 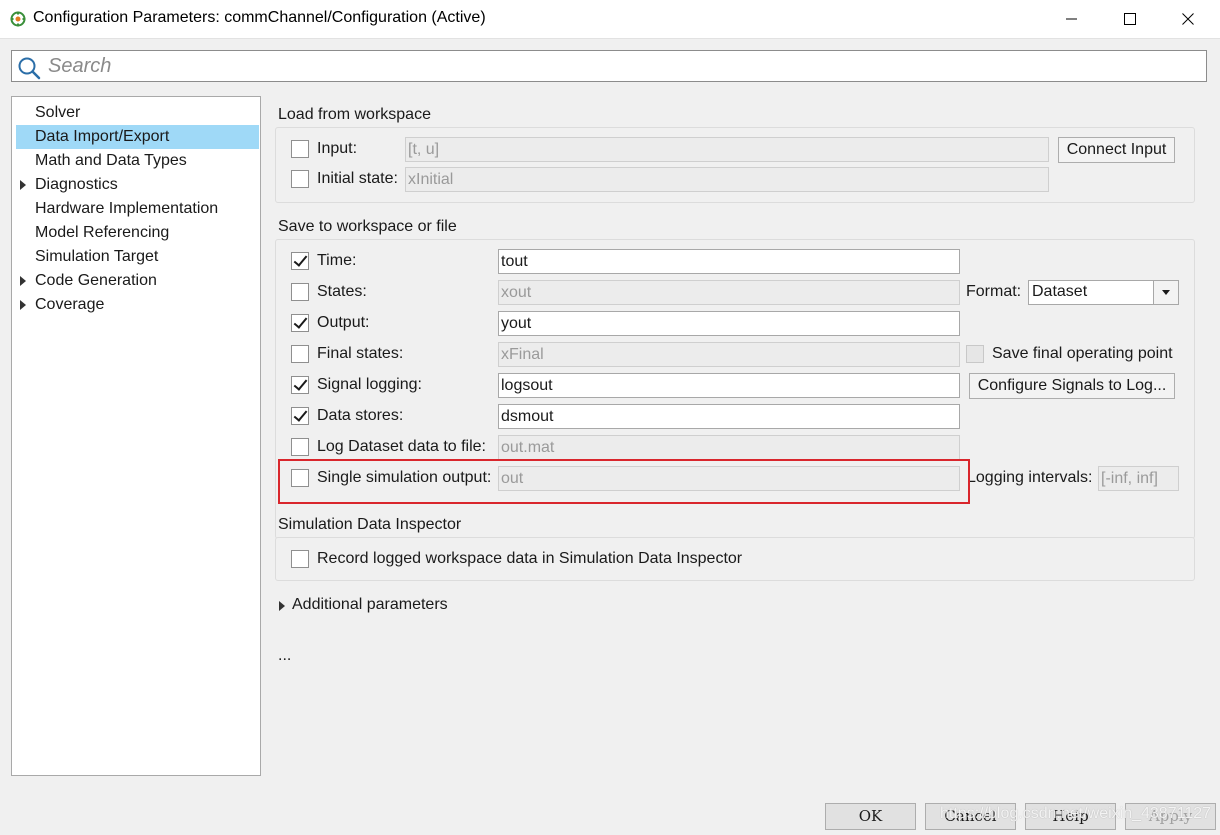 What do you see at coordinates (127, 208) in the screenshot?
I see `sidebar-item-label: Hardware Implementation` at bounding box center [127, 208].